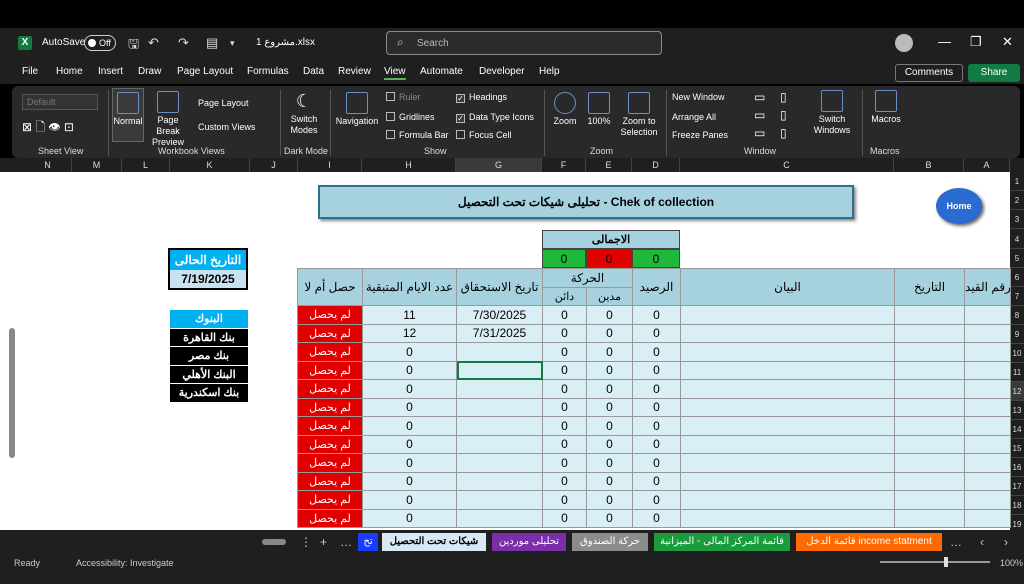  I want to click on macros-button: Macros, so click(886, 107).